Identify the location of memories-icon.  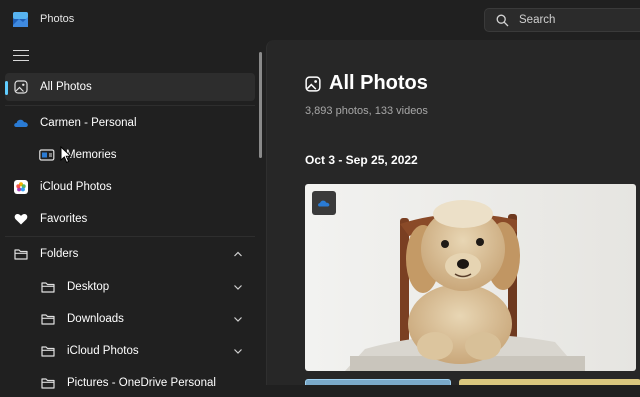
(47, 155).